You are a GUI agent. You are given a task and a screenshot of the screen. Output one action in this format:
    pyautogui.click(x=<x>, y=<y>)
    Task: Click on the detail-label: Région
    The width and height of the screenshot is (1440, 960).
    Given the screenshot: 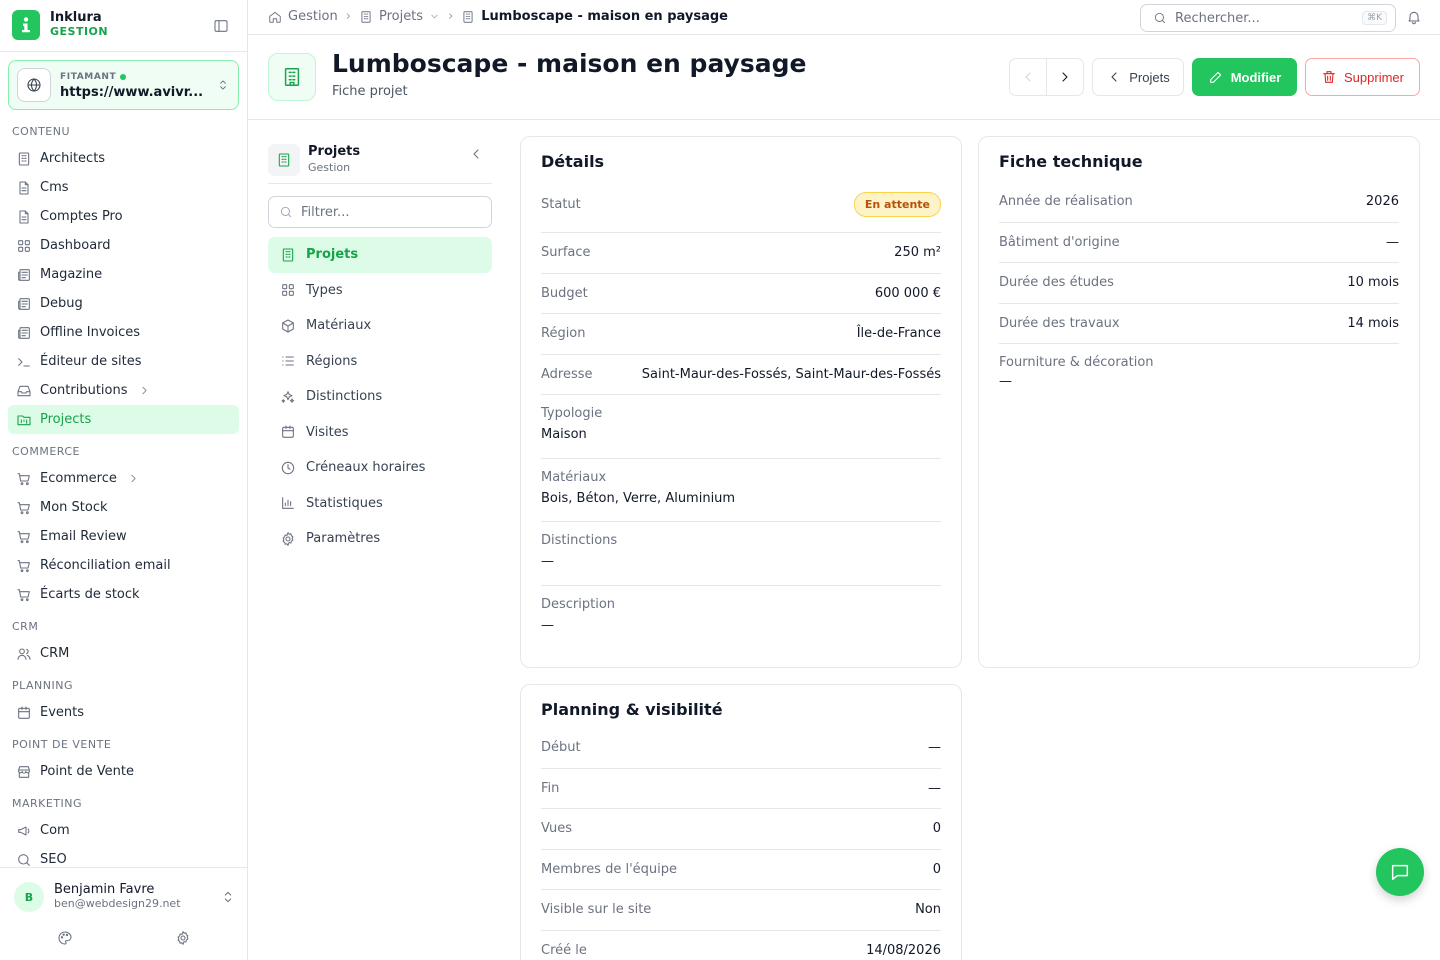 What is the action you would take?
    pyautogui.click(x=563, y=334)
    